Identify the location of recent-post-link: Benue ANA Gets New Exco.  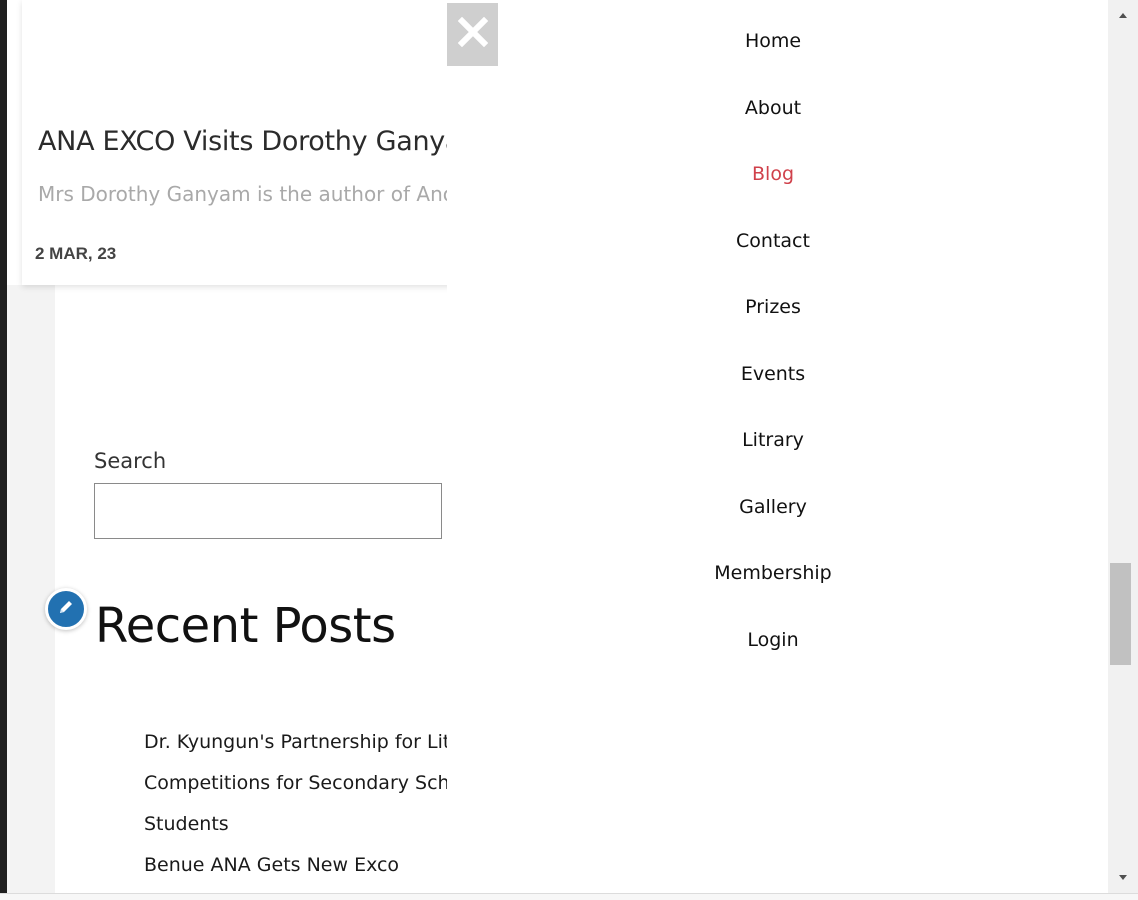
(295, 865).